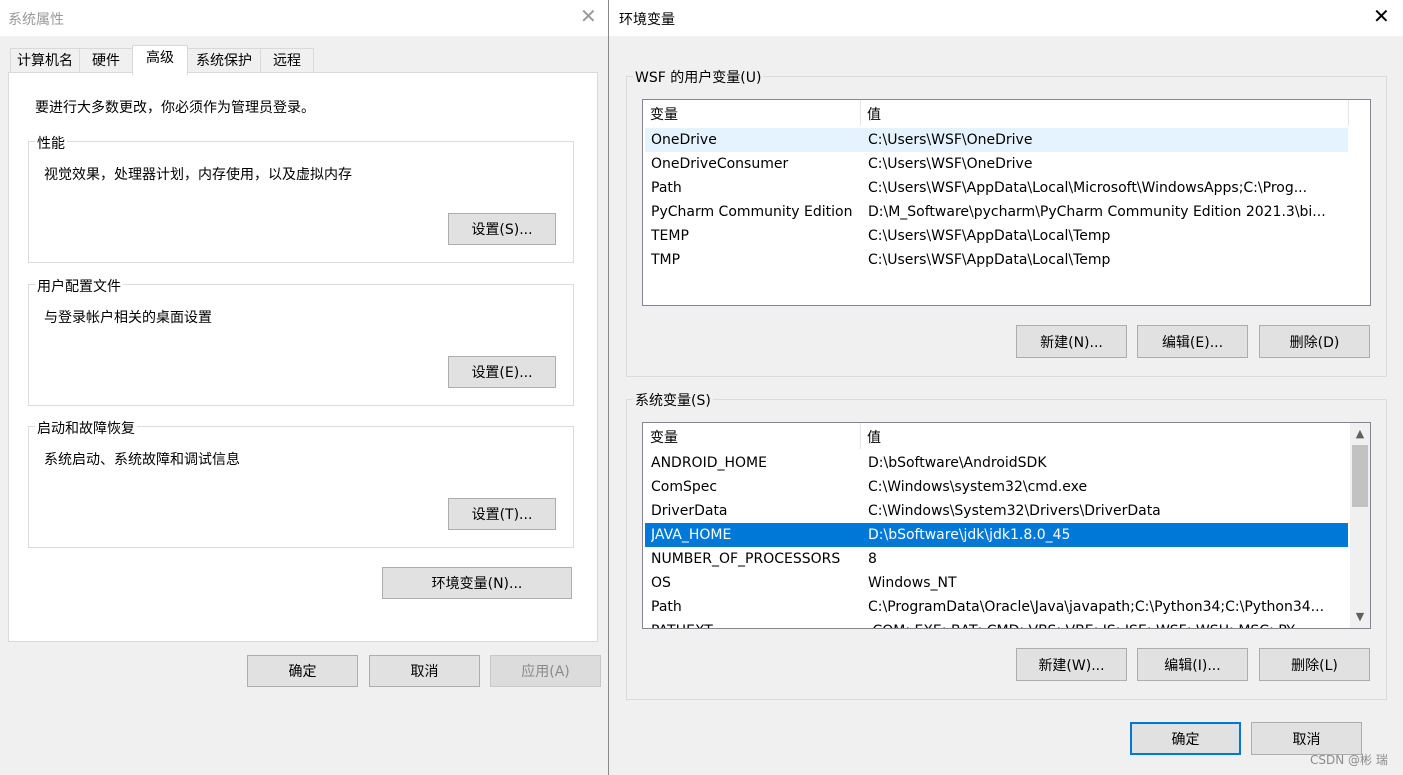  Describe the element at coordinates (978, 487) in the screenshot. I see `variable-value: C:\Windows\system32\cmd.exe` at that location.